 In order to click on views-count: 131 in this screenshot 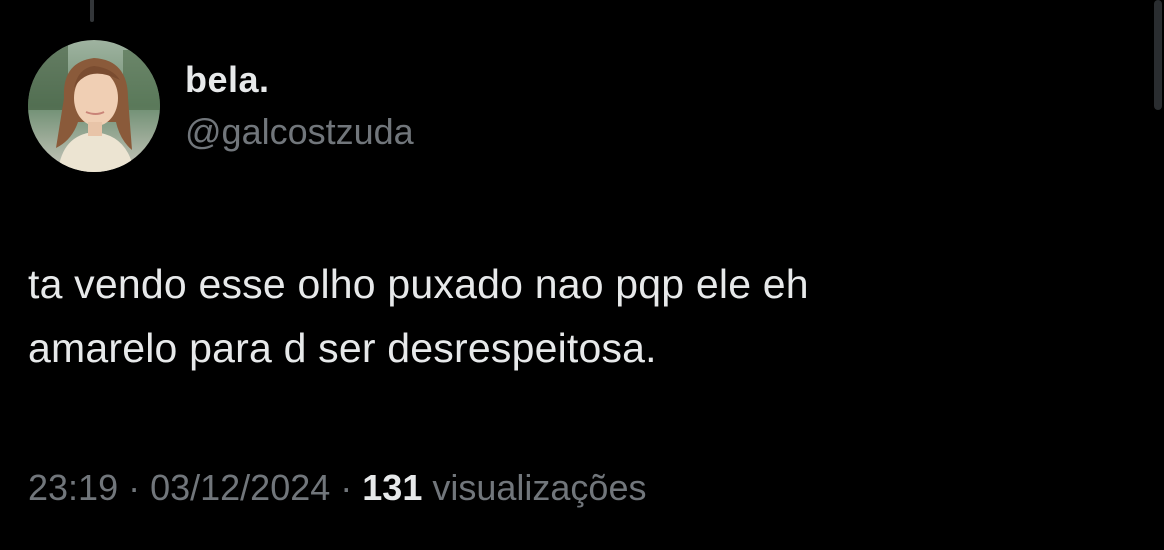, I will do `click(392, 487)`.